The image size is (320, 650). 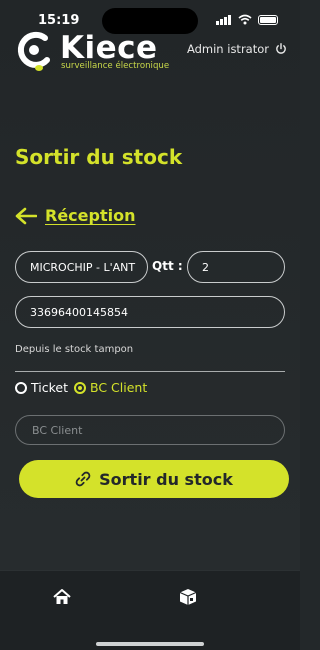 What do you see at coordinates (118, 387) in the screenshot?
I see `radio-bc-client-label: BC Client` at bounding box center [118, 387].